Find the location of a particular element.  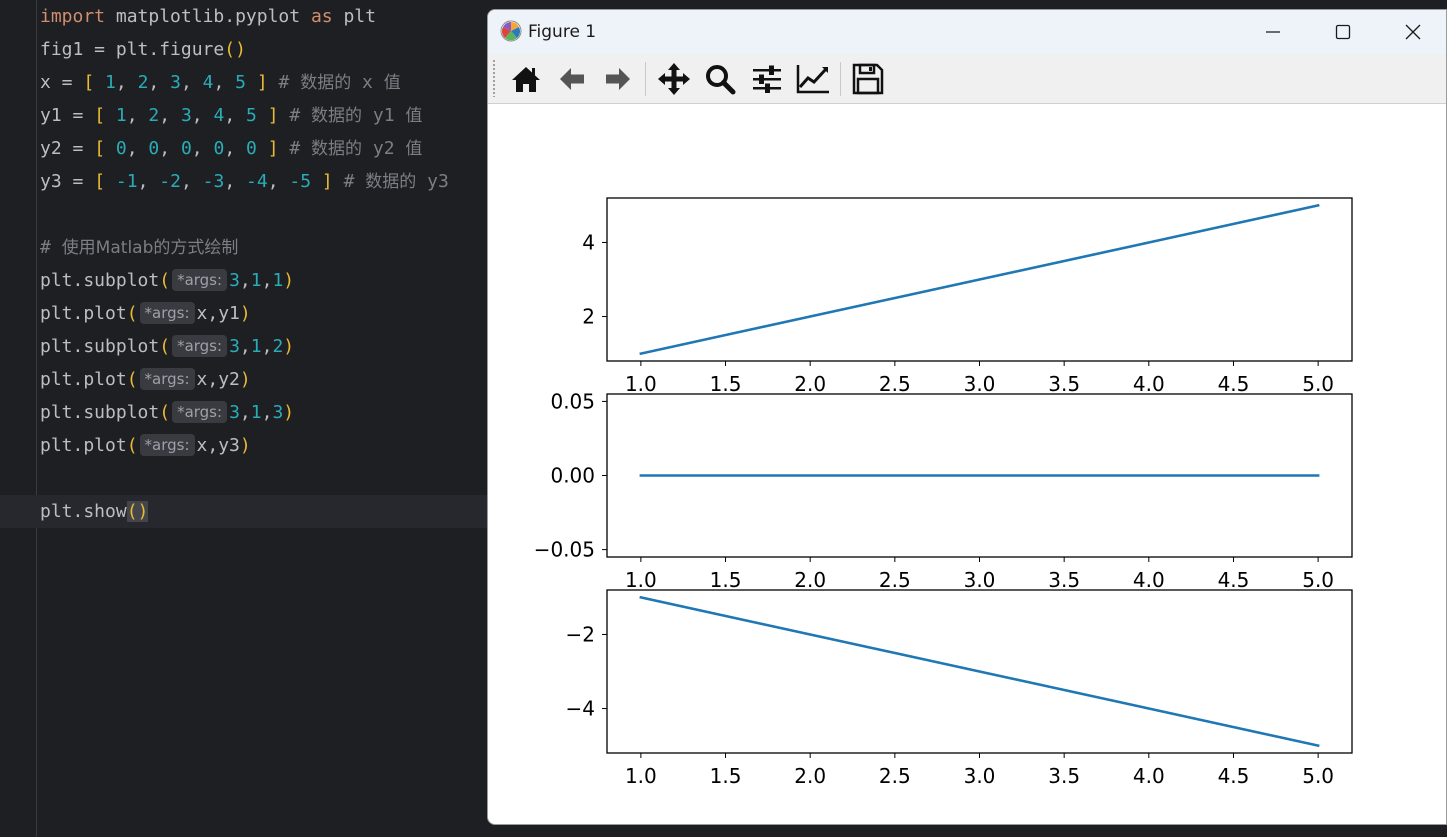

back-button is located at coordinates (572, 79).